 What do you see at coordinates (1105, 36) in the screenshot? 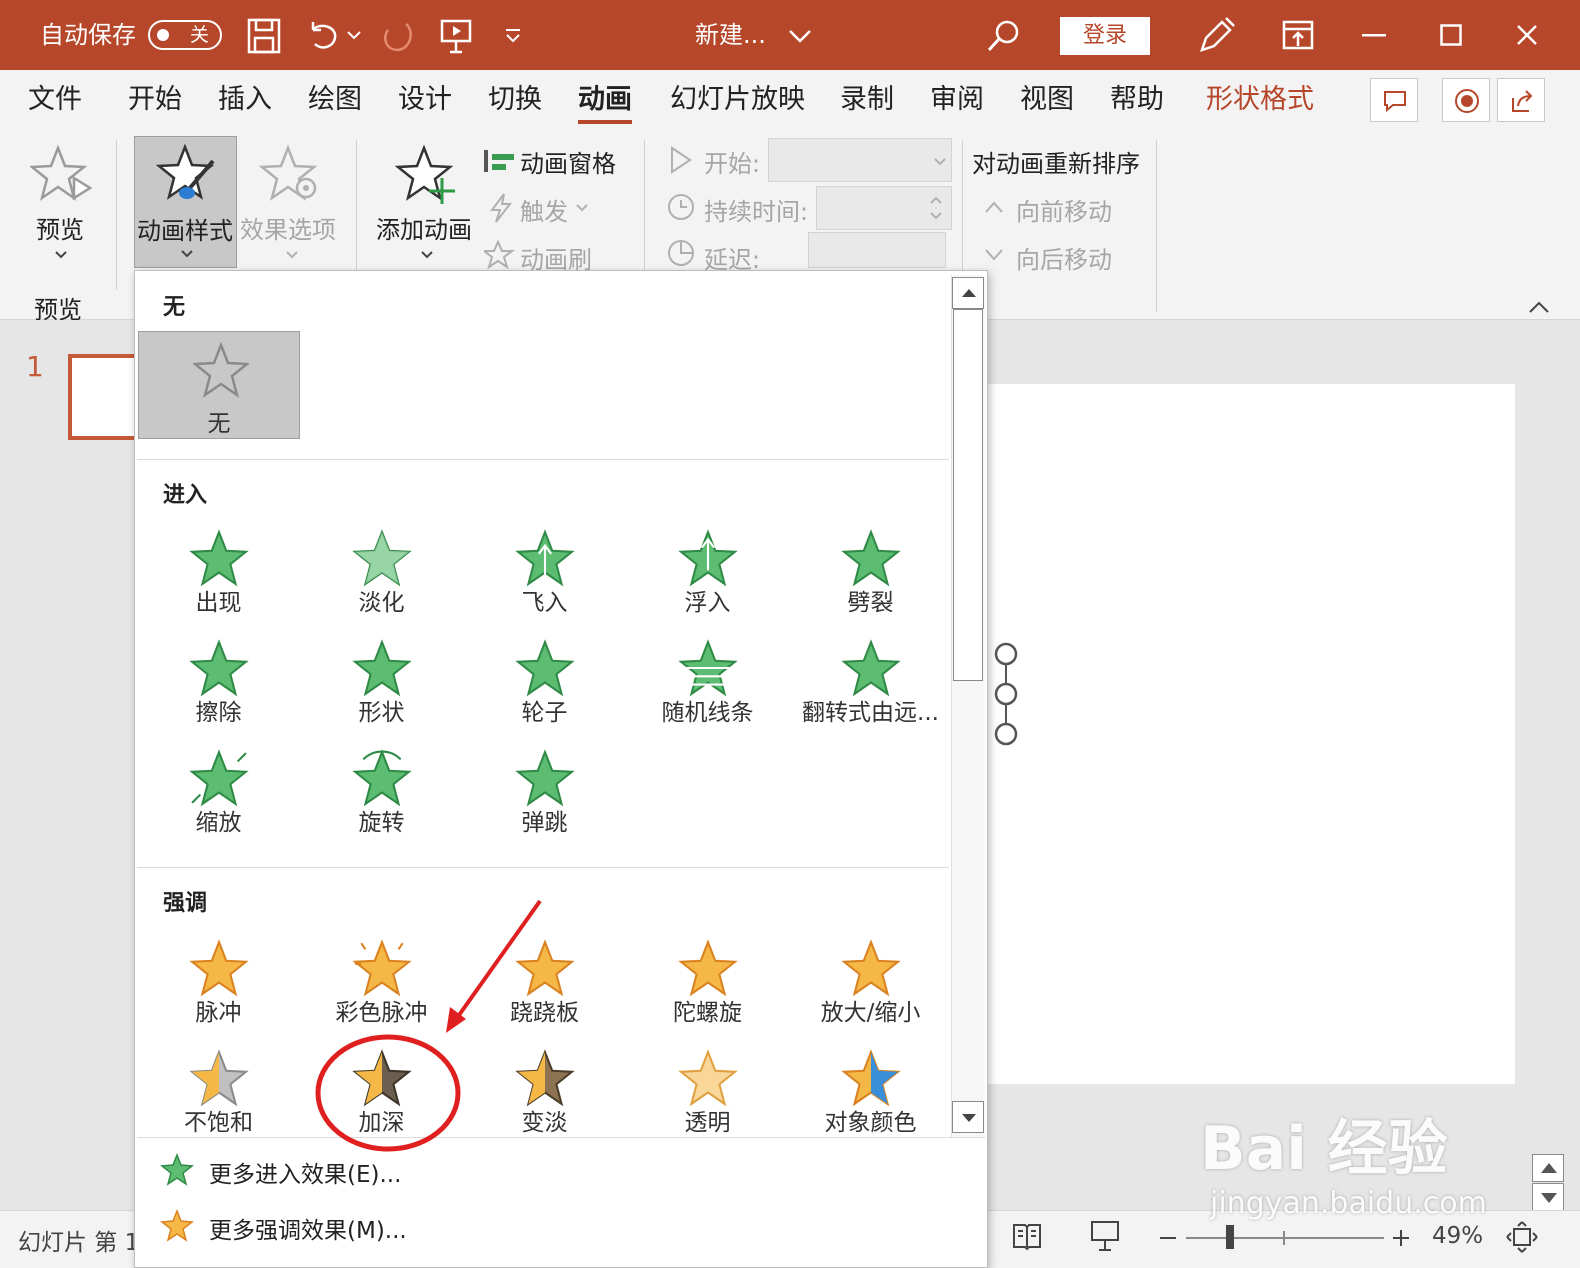
I see `login-button: 登录` at bounding box center [1105, 36].